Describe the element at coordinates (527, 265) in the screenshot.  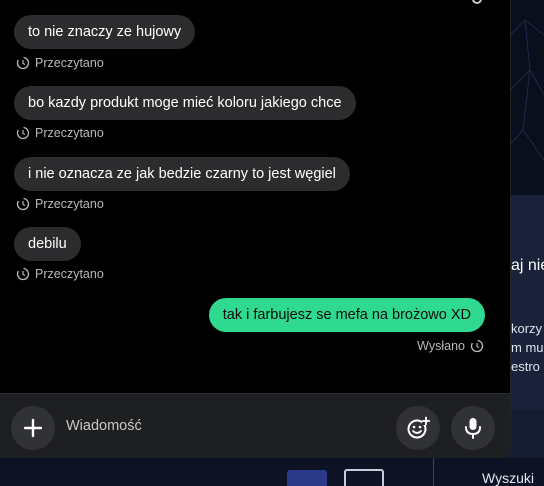
I see `background-card-heading: aj nie` at that location.